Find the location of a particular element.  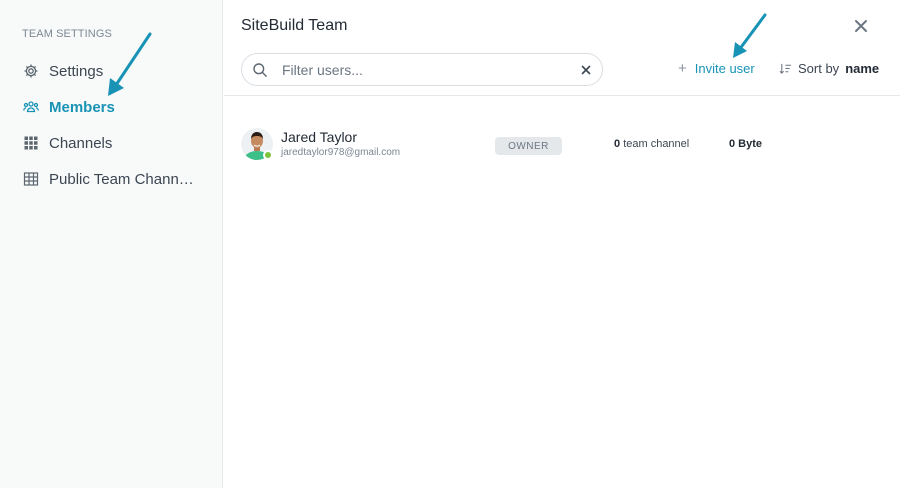

search-icon is located at coordinates (260, 69).